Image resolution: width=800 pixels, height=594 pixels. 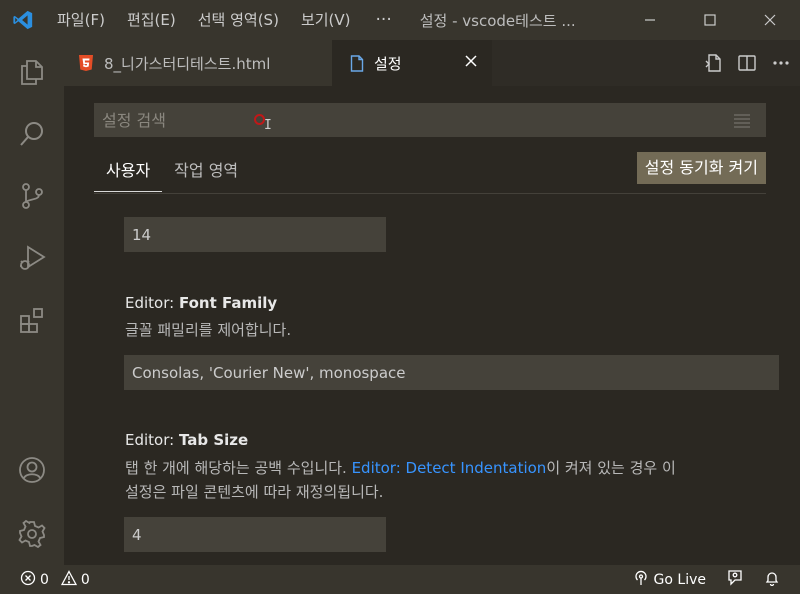 What do you see at coordinates (208, 330) in the screenshot?
I see `font-family-description: 글꼴 패밀리를 제어합니다.` at bounding box center [208, 330].